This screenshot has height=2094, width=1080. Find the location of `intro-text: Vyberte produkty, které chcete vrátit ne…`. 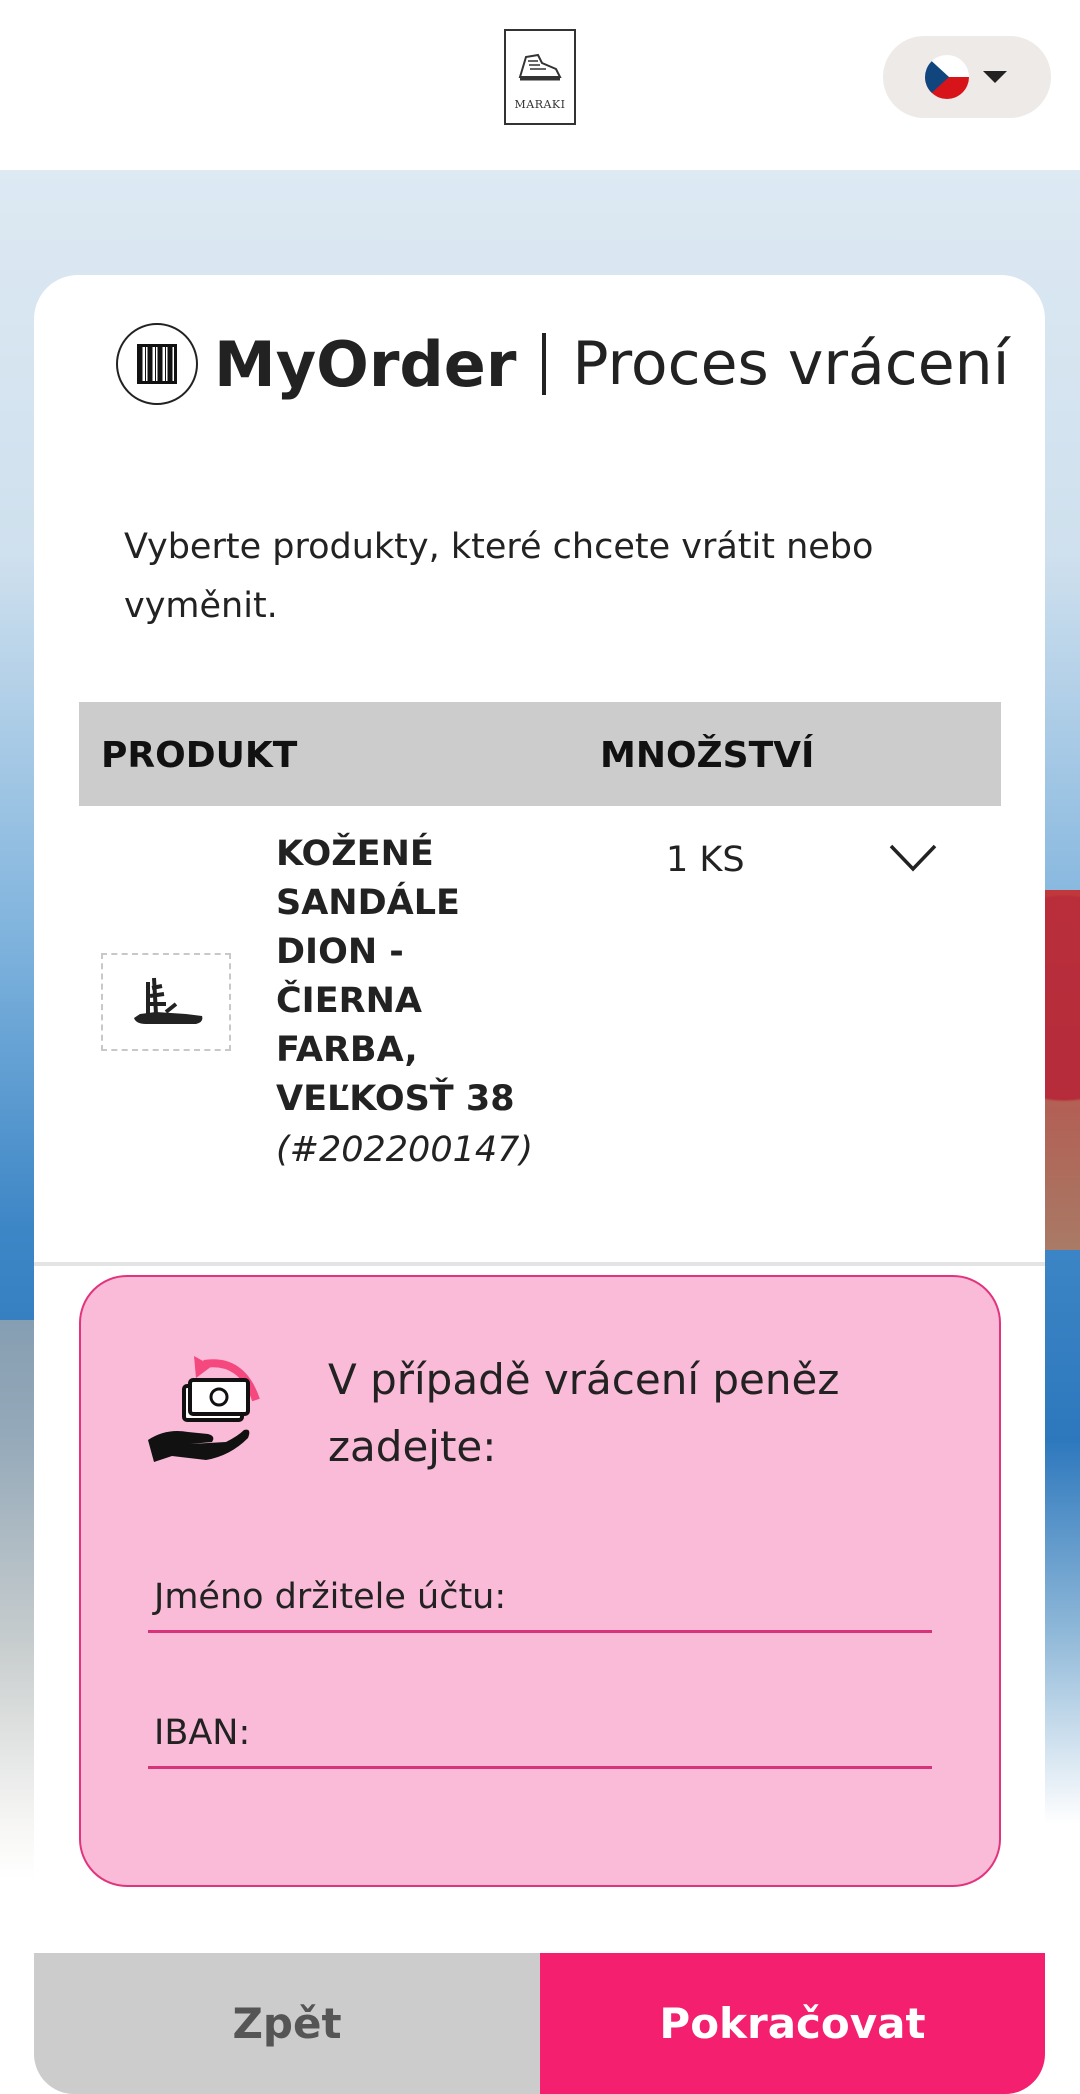

intro-text: Vyberte produkty, které chcete vrátit ne… is located at coordinates (499, 576).